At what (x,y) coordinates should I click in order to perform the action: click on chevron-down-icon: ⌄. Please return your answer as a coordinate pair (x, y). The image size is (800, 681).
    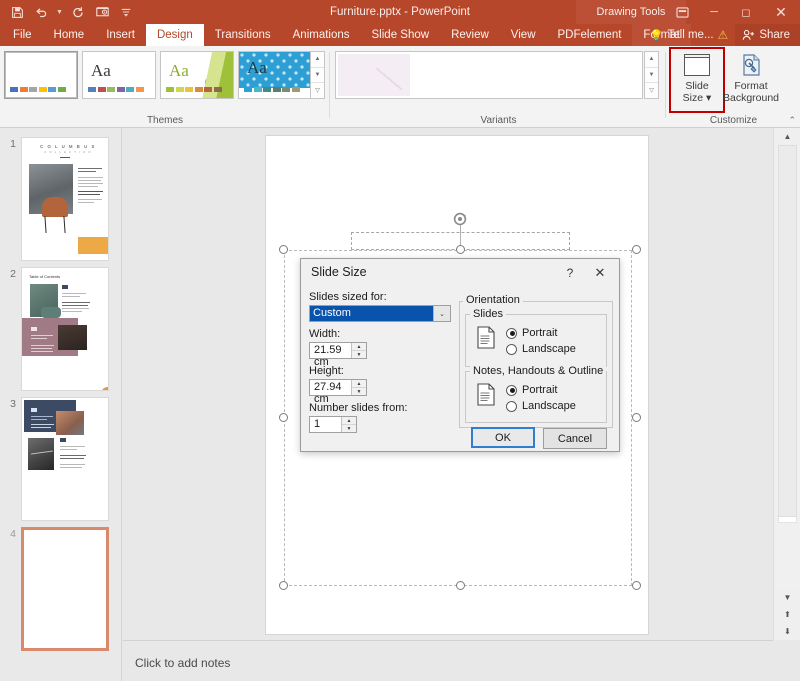
    Looking at the image, I should click on (441, 313).